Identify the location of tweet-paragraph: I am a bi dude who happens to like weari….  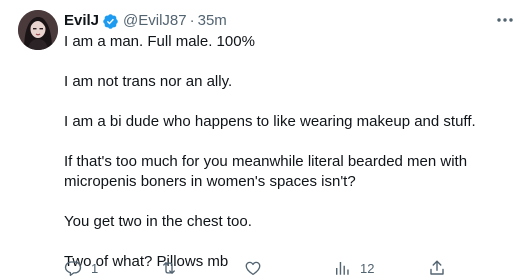
(270, 121).